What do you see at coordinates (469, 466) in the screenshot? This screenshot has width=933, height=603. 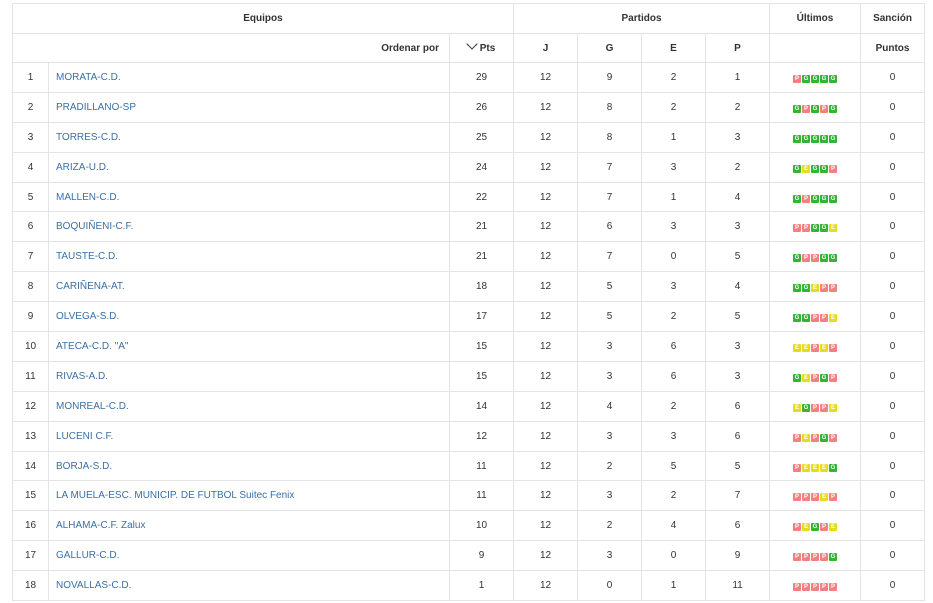 I see `table-row: 14 BORJA-S.D. 11 12 2 5 5 P E E E G 0` at bounding box center [469, 466].